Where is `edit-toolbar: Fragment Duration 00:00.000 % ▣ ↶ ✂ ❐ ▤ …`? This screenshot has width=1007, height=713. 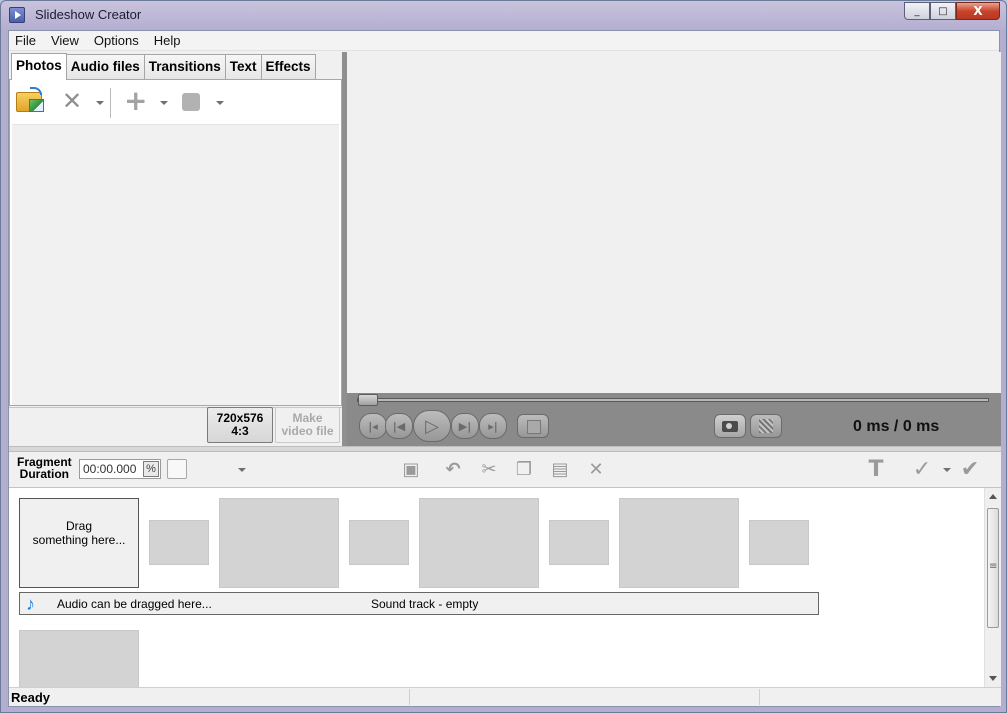
edit-toolbar: Fragment Duration 00:00.000 % ▣ ↶ ✂ ❐ ▤ … is located at coordinates (505, 470).